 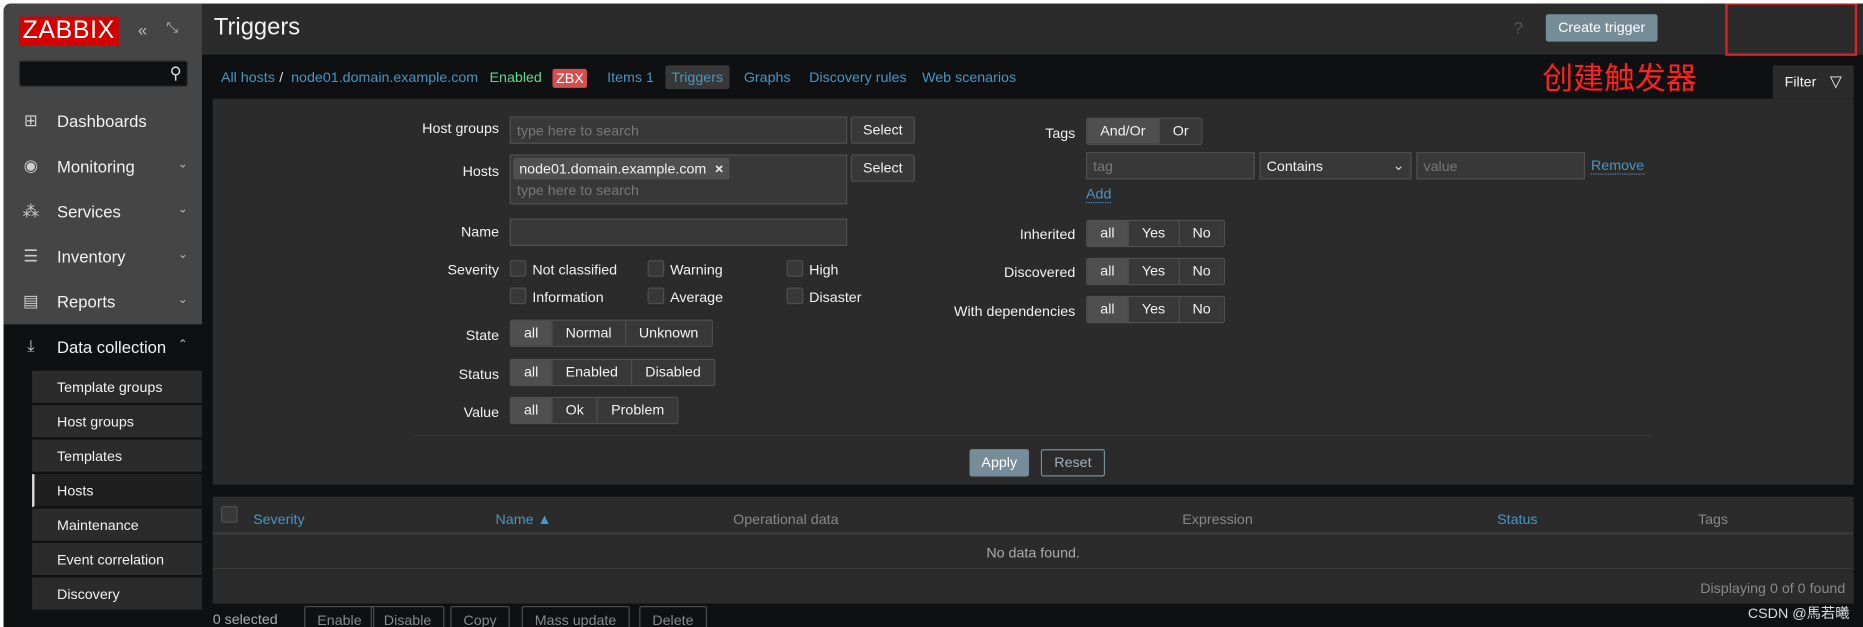 I want to click on remove-chip-icon: ×, so click(x=719, y=168).